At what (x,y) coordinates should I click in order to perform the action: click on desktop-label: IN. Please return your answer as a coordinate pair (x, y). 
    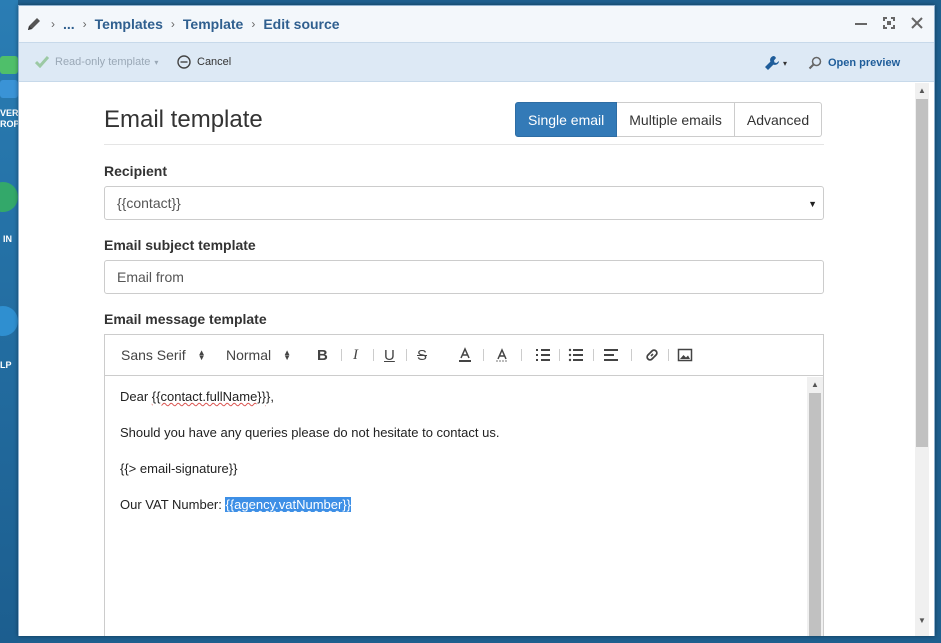
    Looking at the image, I should click on (7, 239).